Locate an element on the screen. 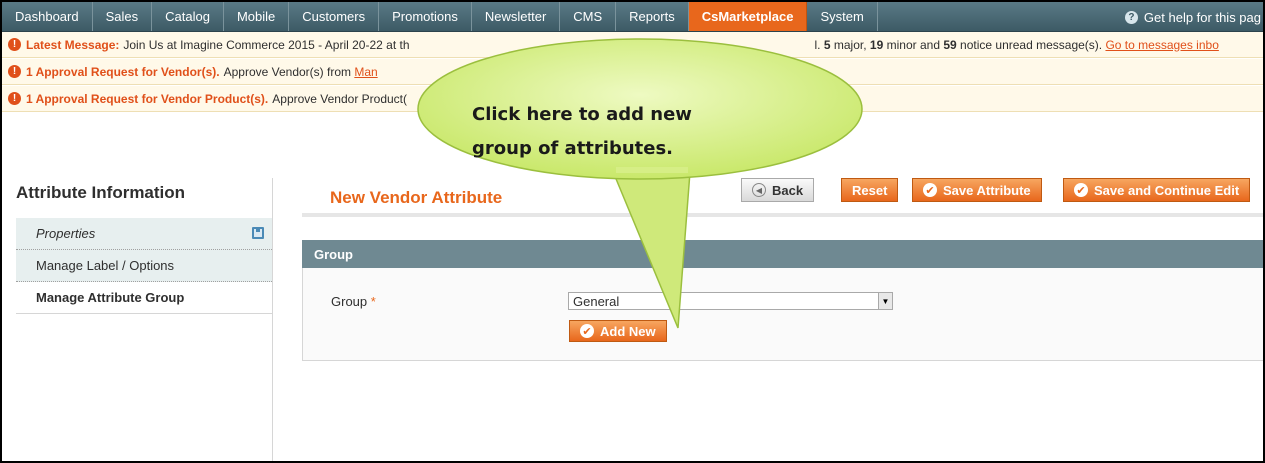 This screenshot has height=463, width=1265. nav-catalog: Catalog is located at coordinates (188, 16).